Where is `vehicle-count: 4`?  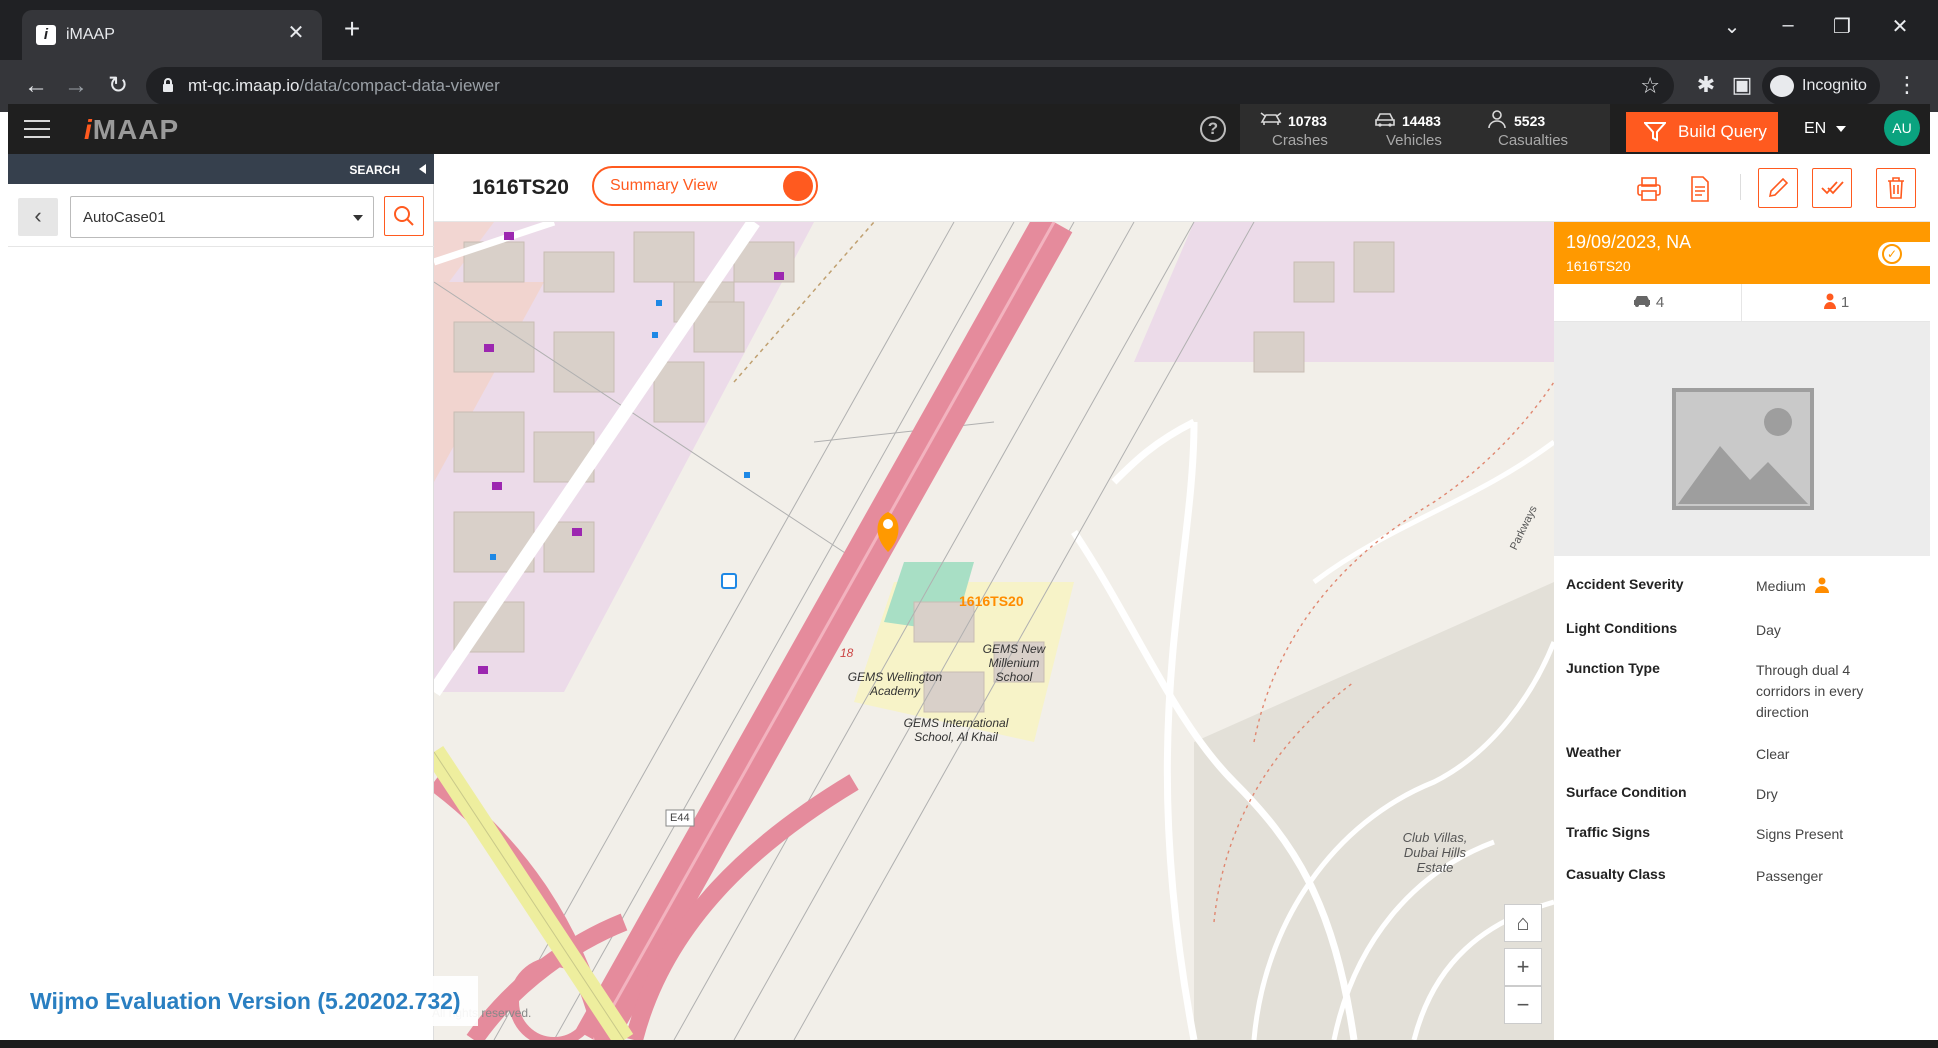
vehicle-count: 4 is located at coordinates (1648, 303).